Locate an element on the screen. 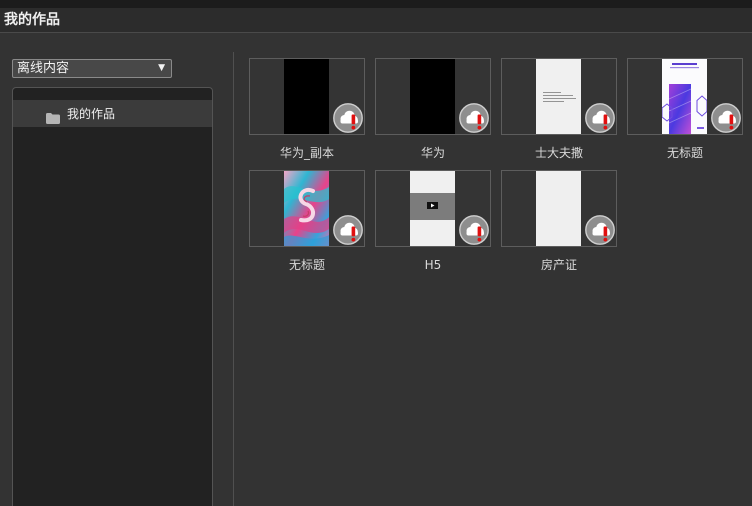 The height and width of the screenshot is (506, 752). work-item: H5 is located at coordinates (433, 226).